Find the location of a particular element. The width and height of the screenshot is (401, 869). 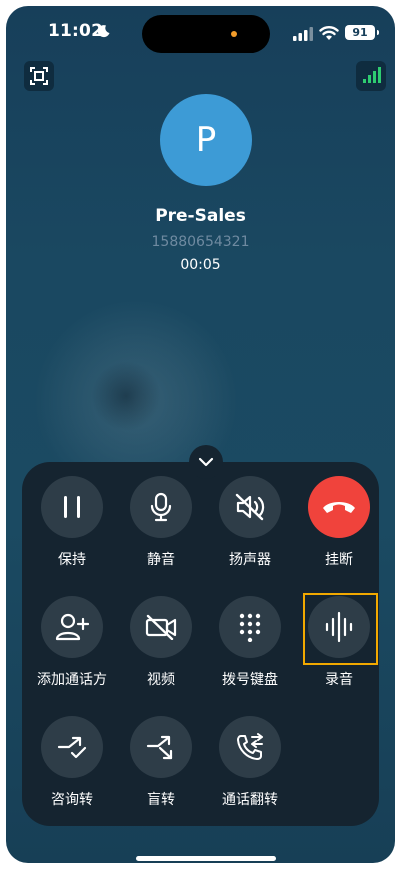

blind-transfer-icon is located at coordinates (159, 747).